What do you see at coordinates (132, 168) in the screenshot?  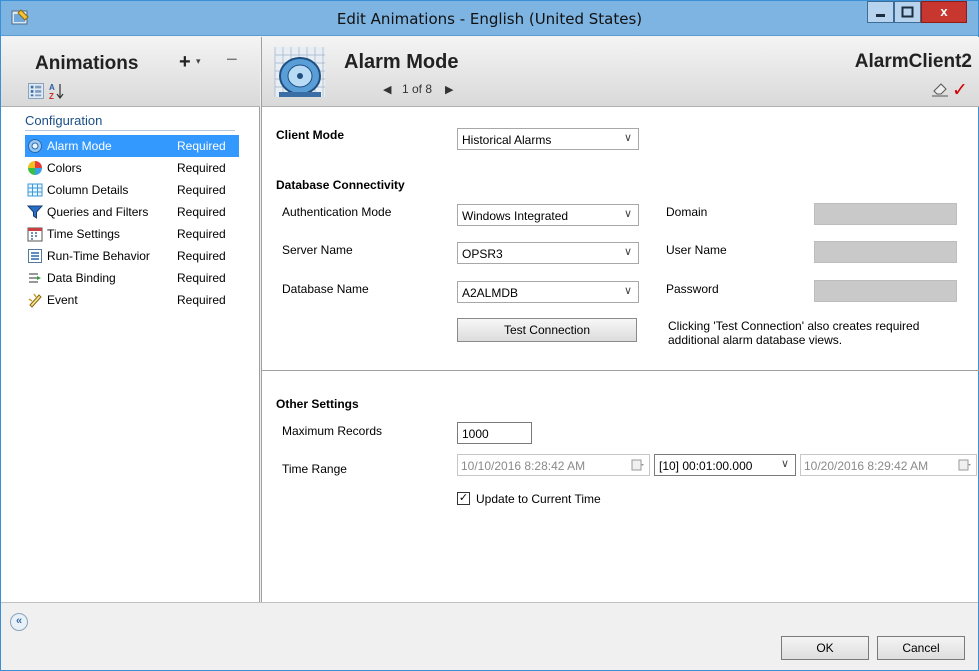 I see `tree-item-colors: Colors Required` at bounding box center [132, 168].